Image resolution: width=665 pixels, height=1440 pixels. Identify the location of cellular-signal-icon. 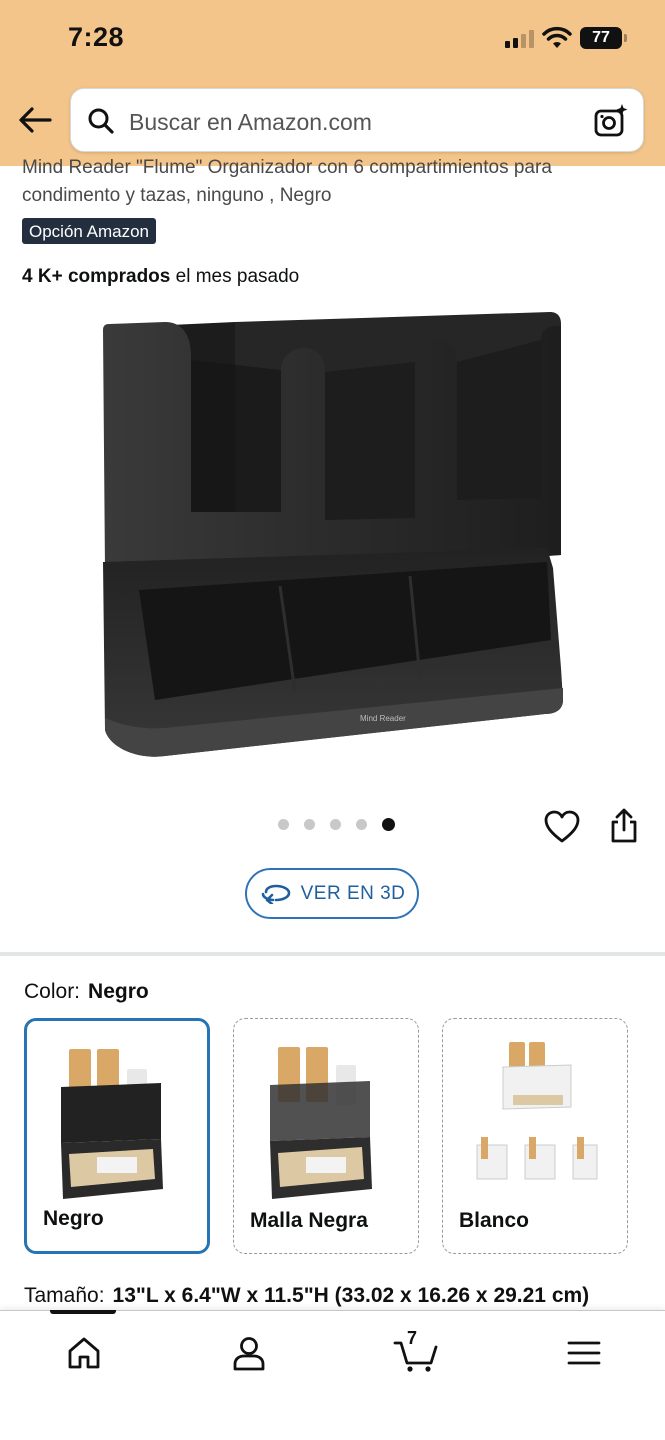
(519, 39).